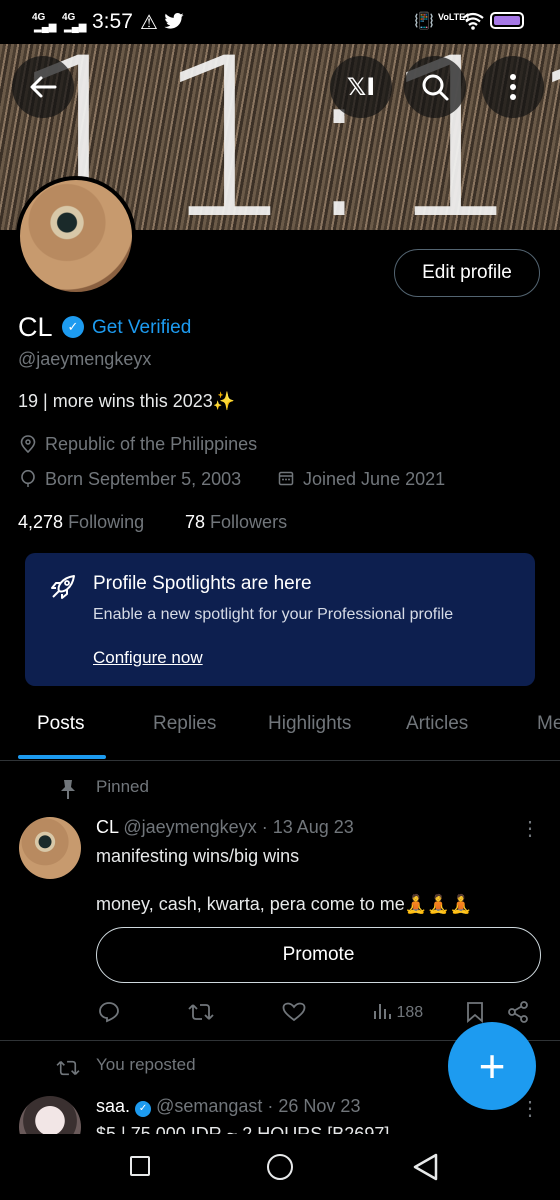 The image size is (560, 1200). Describe the element at coordinates (45, 27) in the screenshot. I see `signal-1-icon: ▂▄▆` at that location.